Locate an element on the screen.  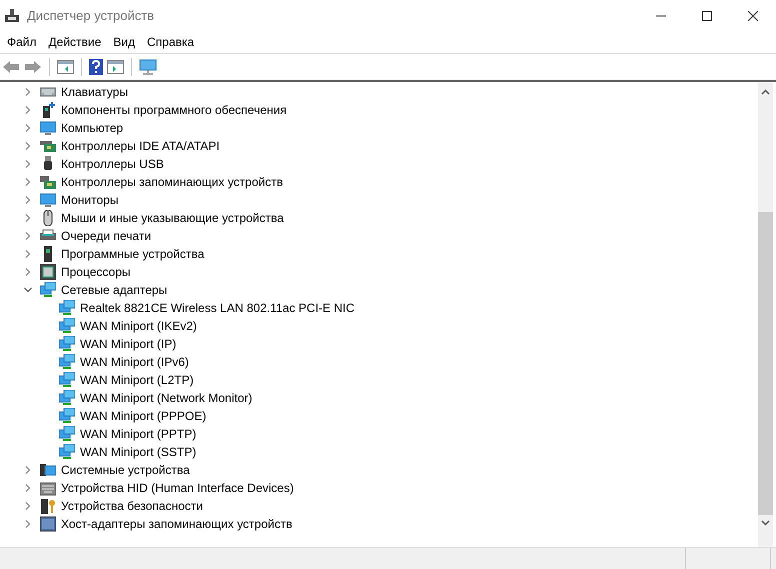
menu-item: Справка is located at coordinates (170, 42).